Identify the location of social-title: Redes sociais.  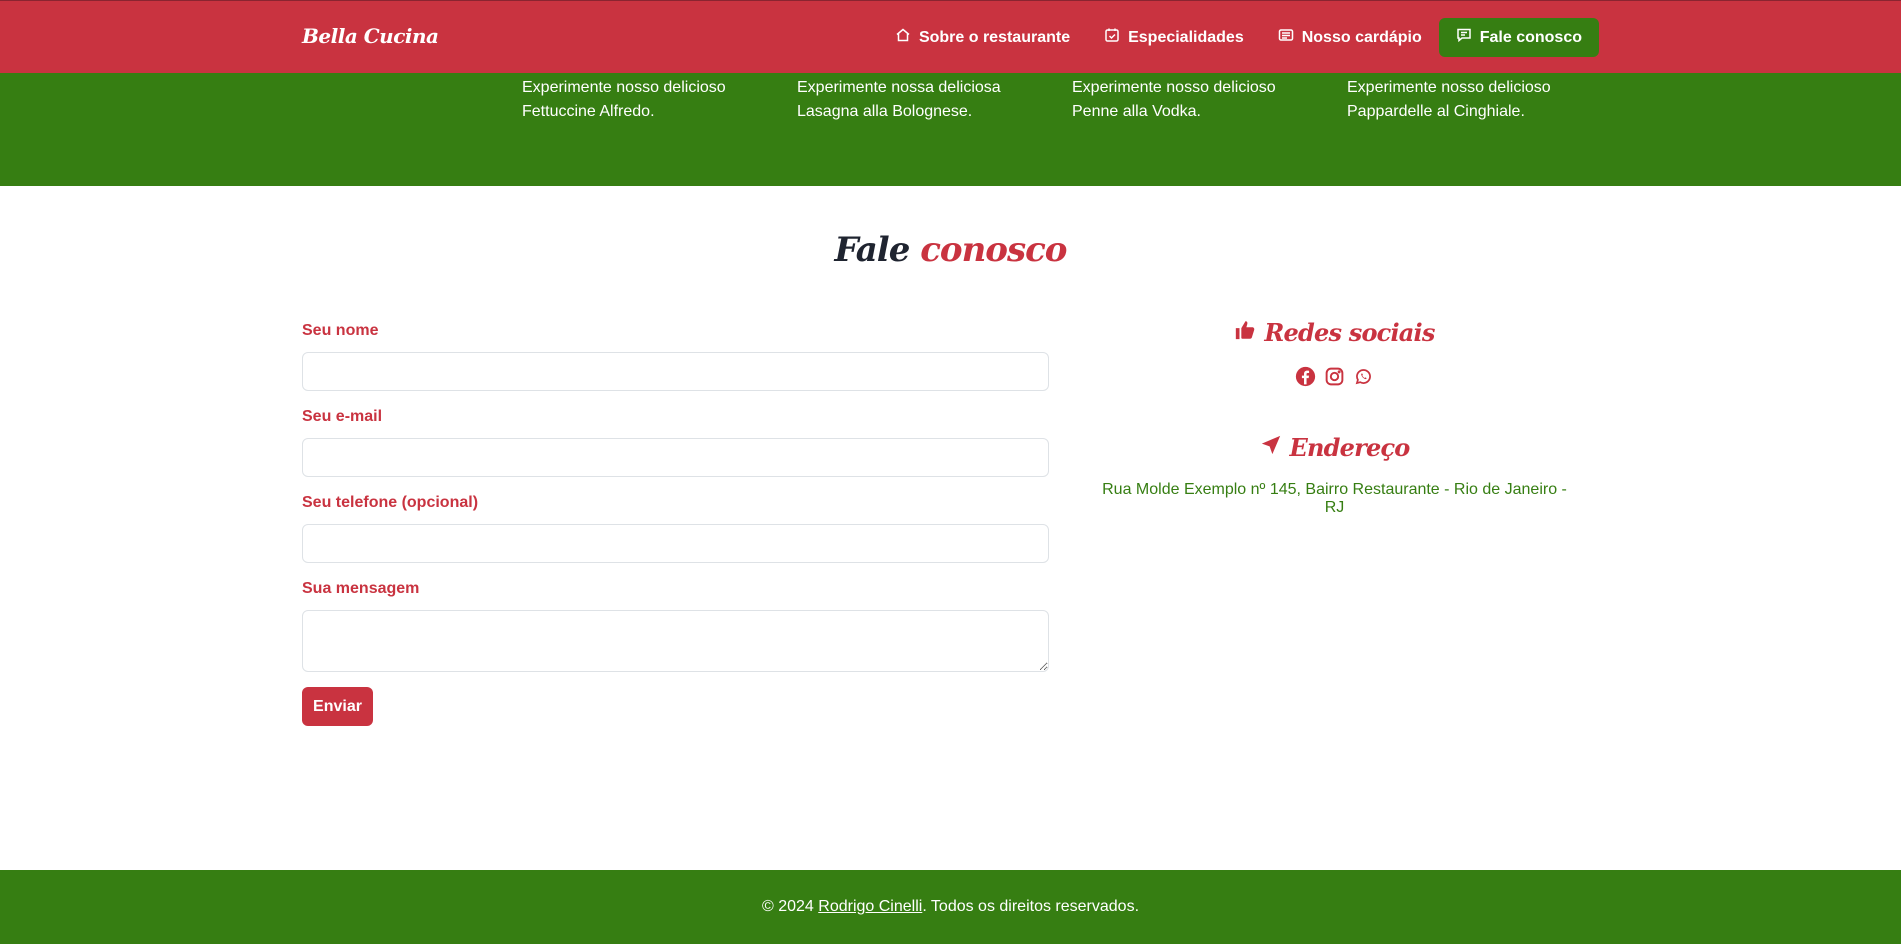
(1334, 332).